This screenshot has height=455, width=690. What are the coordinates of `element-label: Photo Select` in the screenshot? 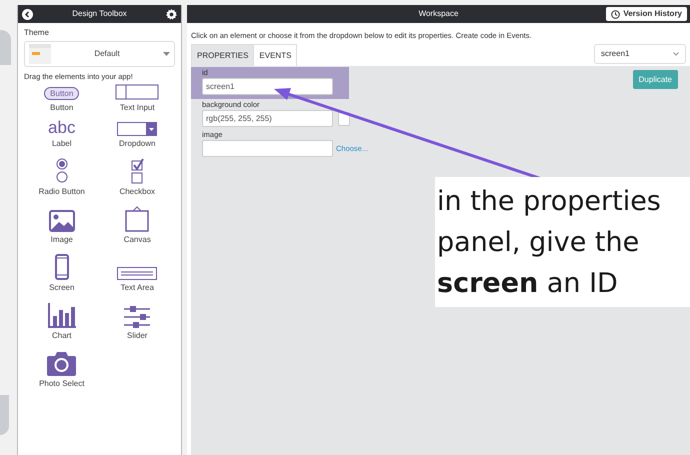 It's located at (61, 384).